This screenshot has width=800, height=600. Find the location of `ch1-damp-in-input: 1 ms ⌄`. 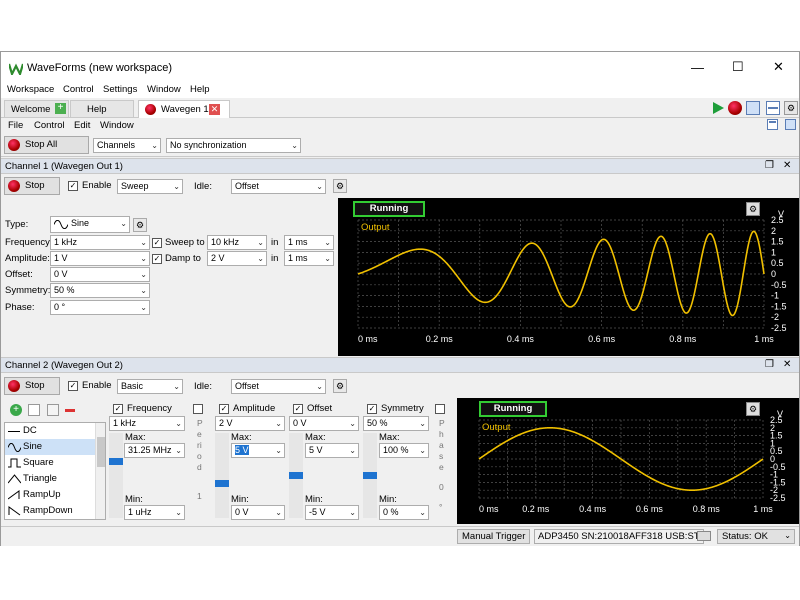

ch1-damp-in-input: 1 ms ⌄ is located at coordinates (309, 258).